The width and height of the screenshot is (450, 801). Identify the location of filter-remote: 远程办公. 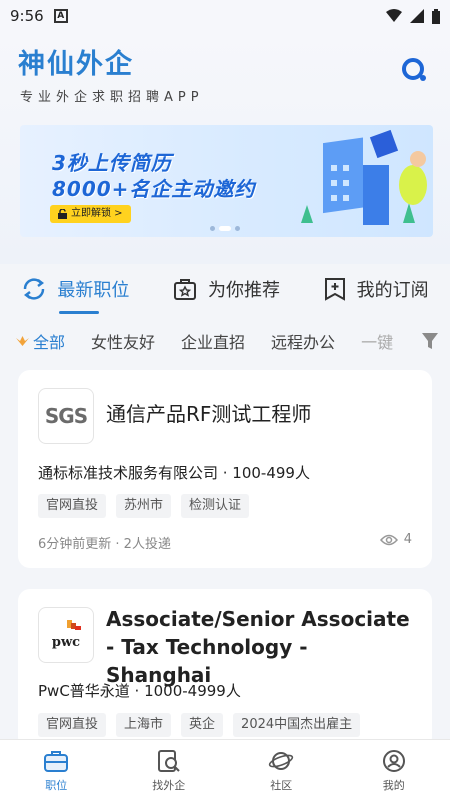
(303, 341).